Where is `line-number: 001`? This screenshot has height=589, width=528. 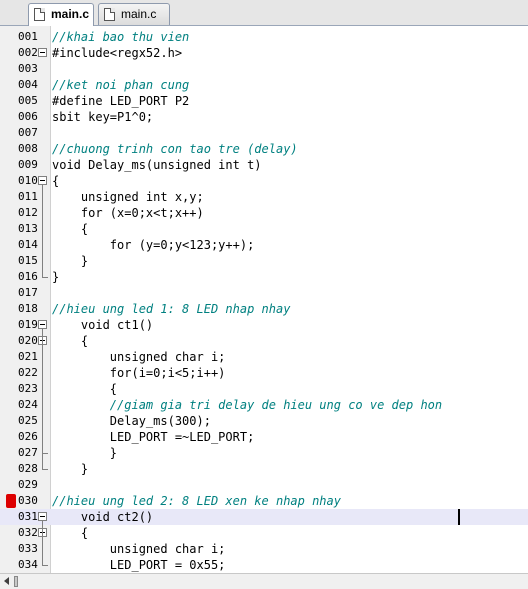
line-number: 001 is located at coordinates (28, 36).